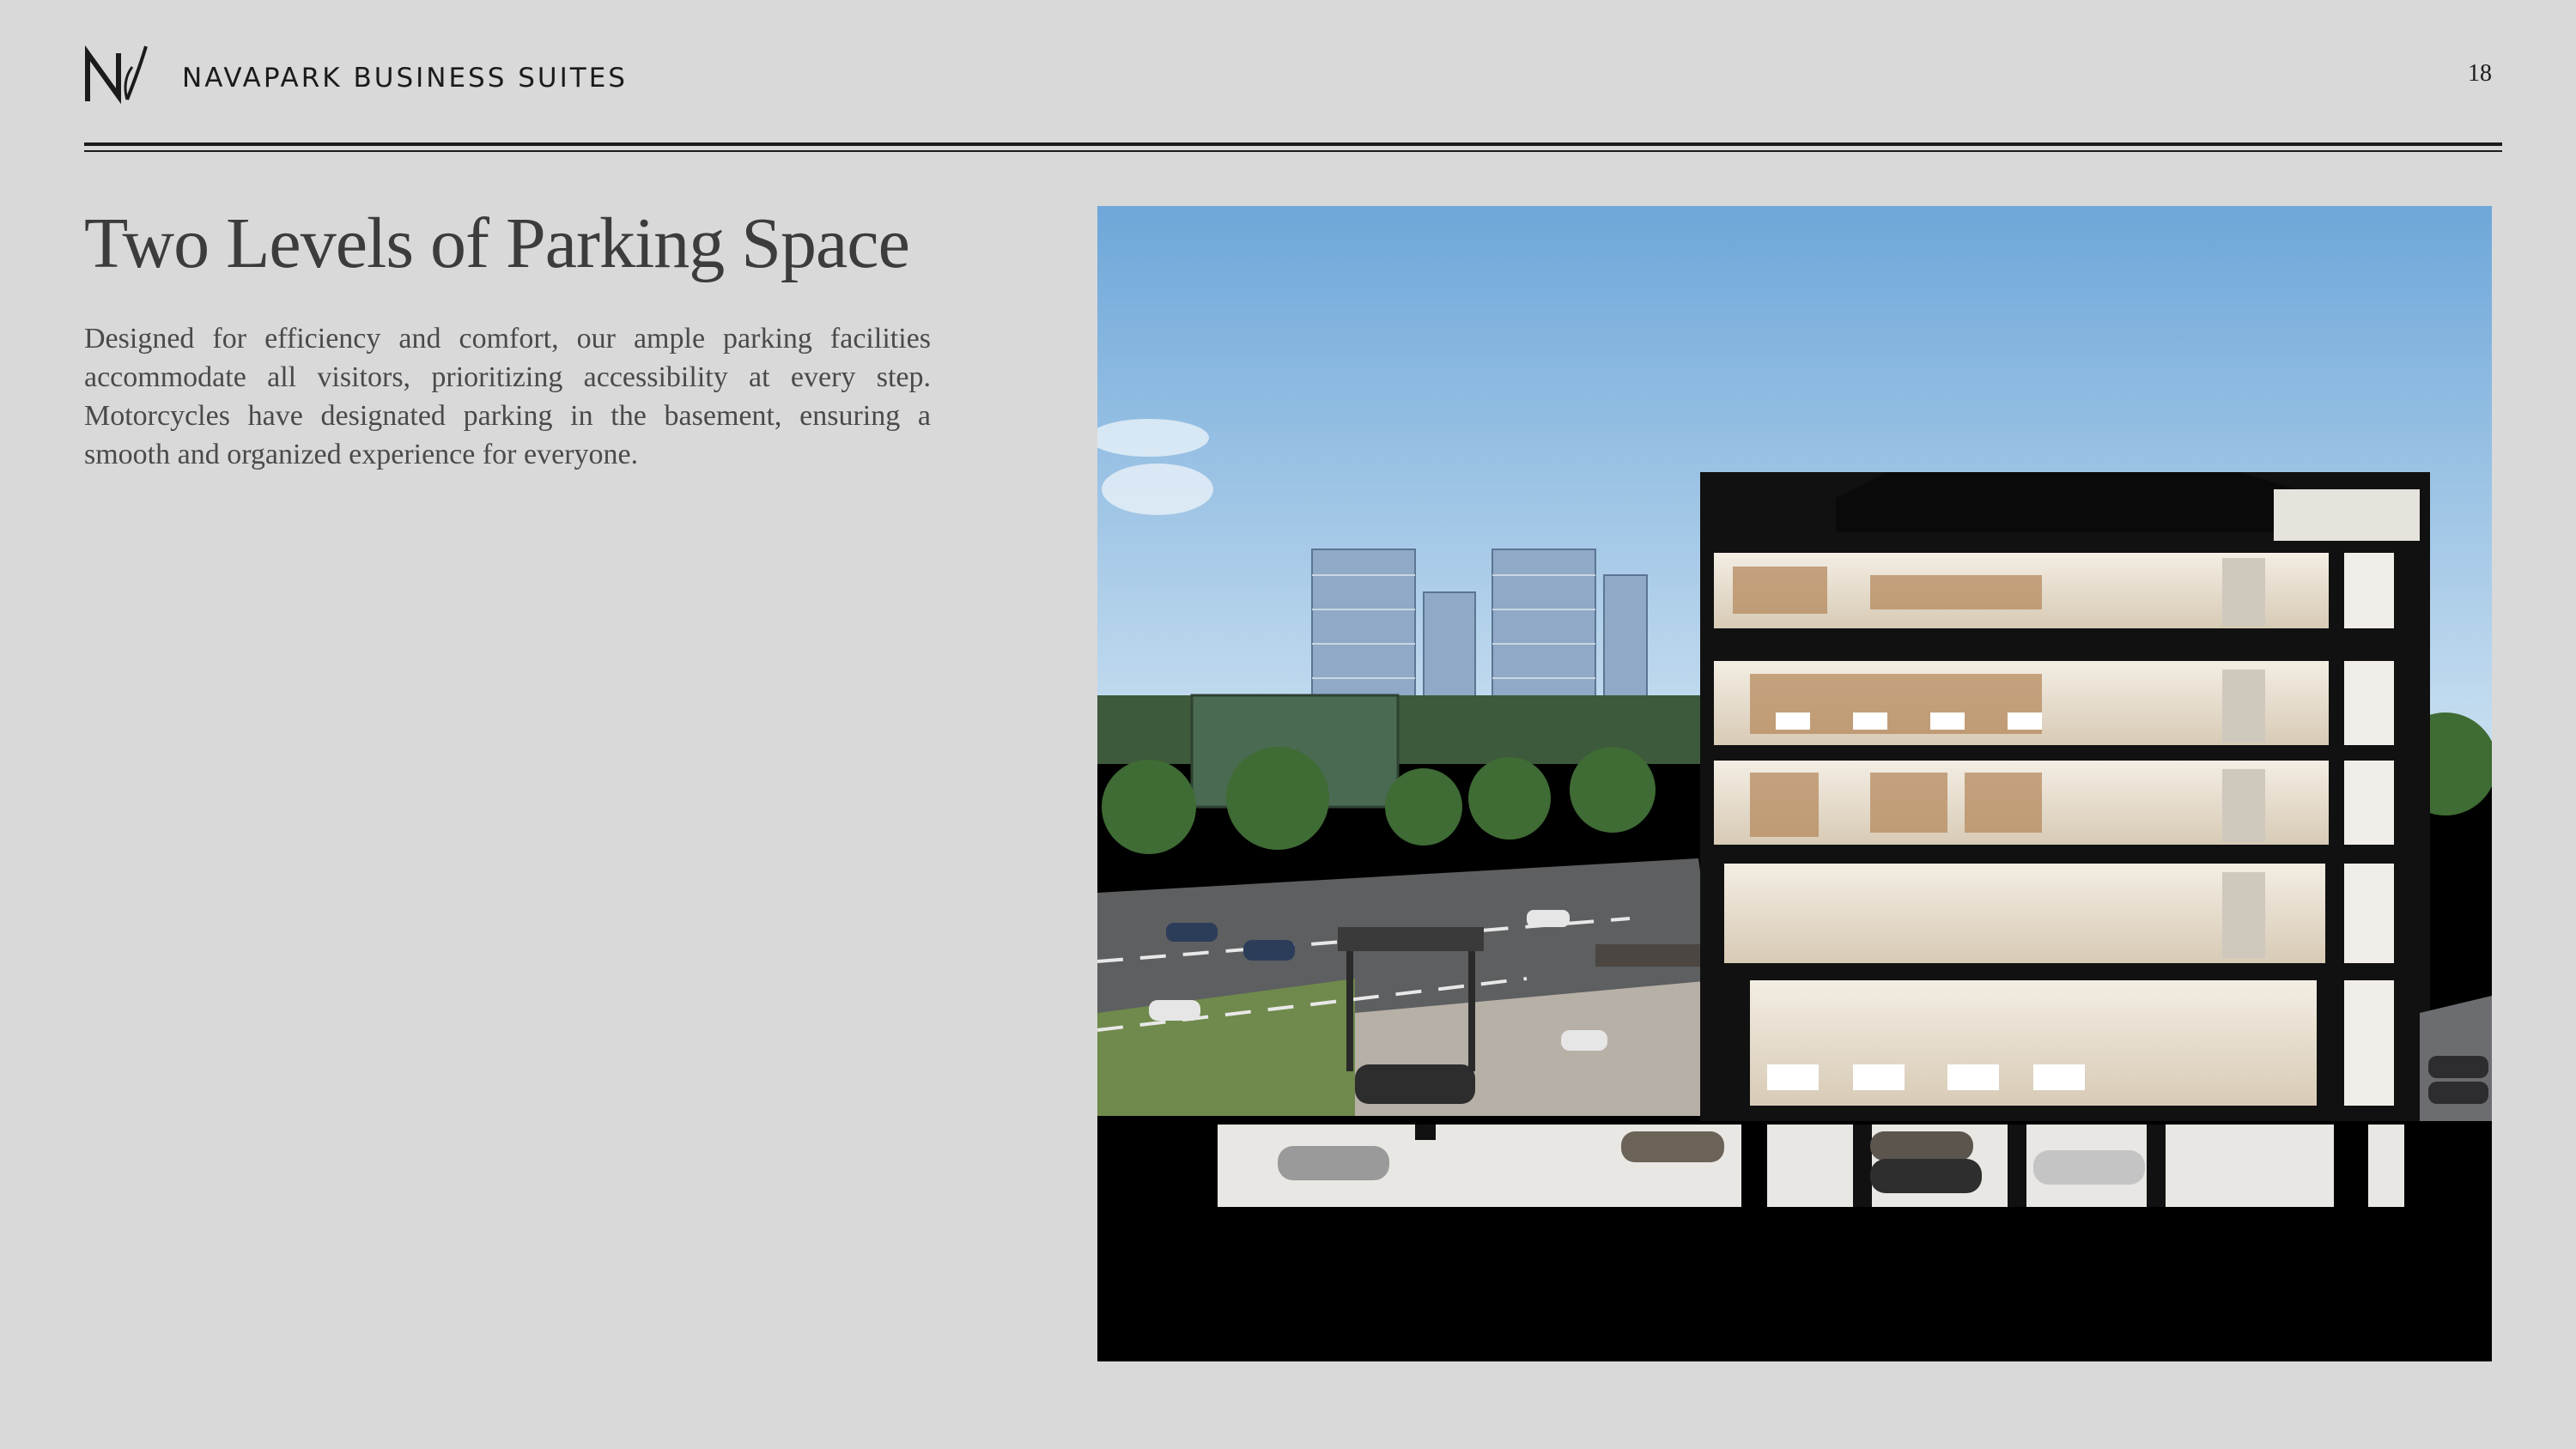 Image resolution: width=2576 pixels, height=1449 pixels. Describe the element at coordinates (405, 78) in the screenshot. I see `brand-name: NAVAPARK BUSINESS SUITES` at that location.